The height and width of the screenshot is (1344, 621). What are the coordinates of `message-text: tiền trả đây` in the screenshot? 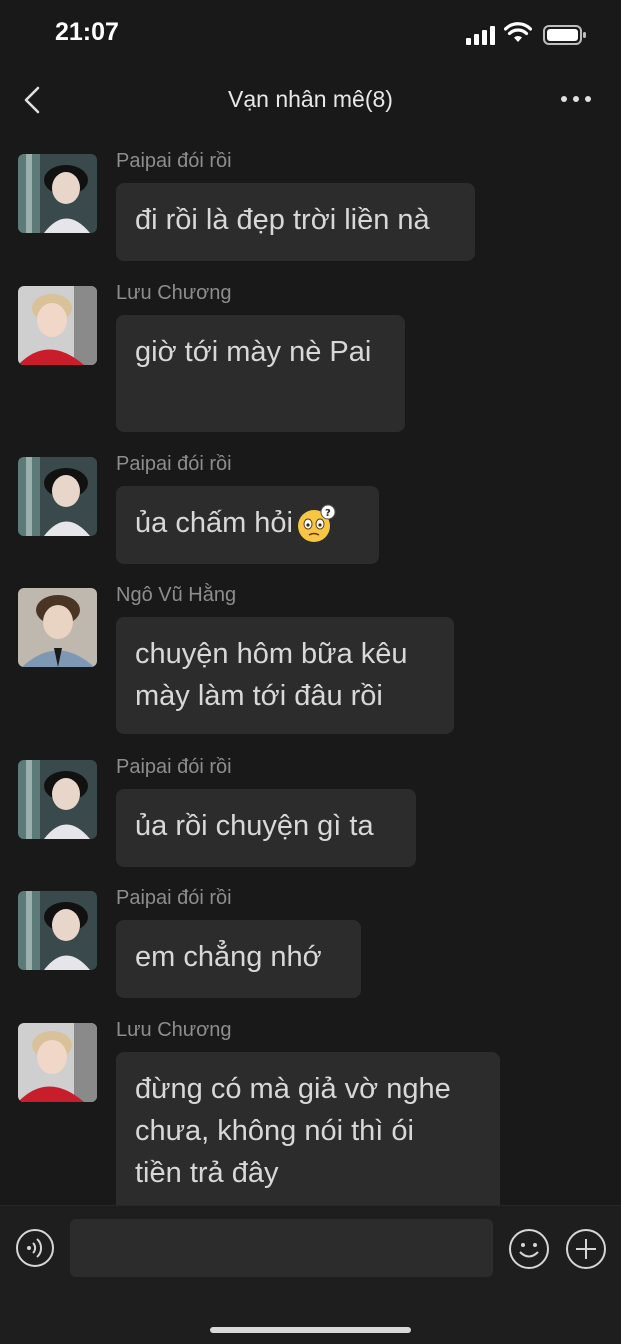 It's located at (207, 1173).